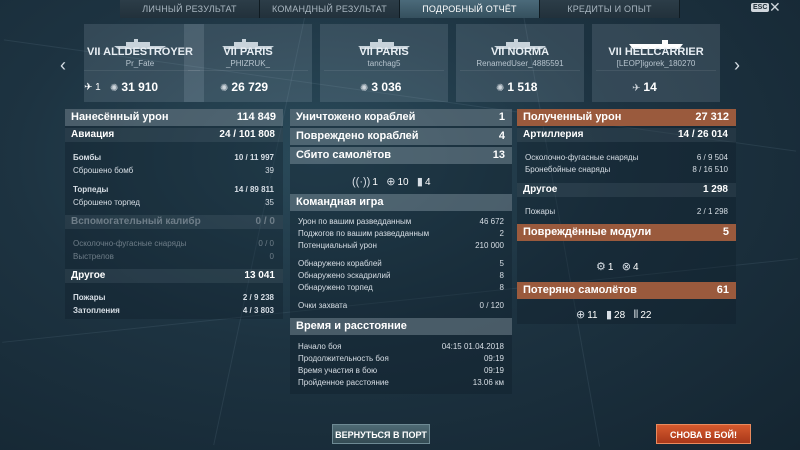 The width and height of the screenshot is (800, 450). I want to click on player-name: [LEOP]igorek_180270, so click(656, 63).